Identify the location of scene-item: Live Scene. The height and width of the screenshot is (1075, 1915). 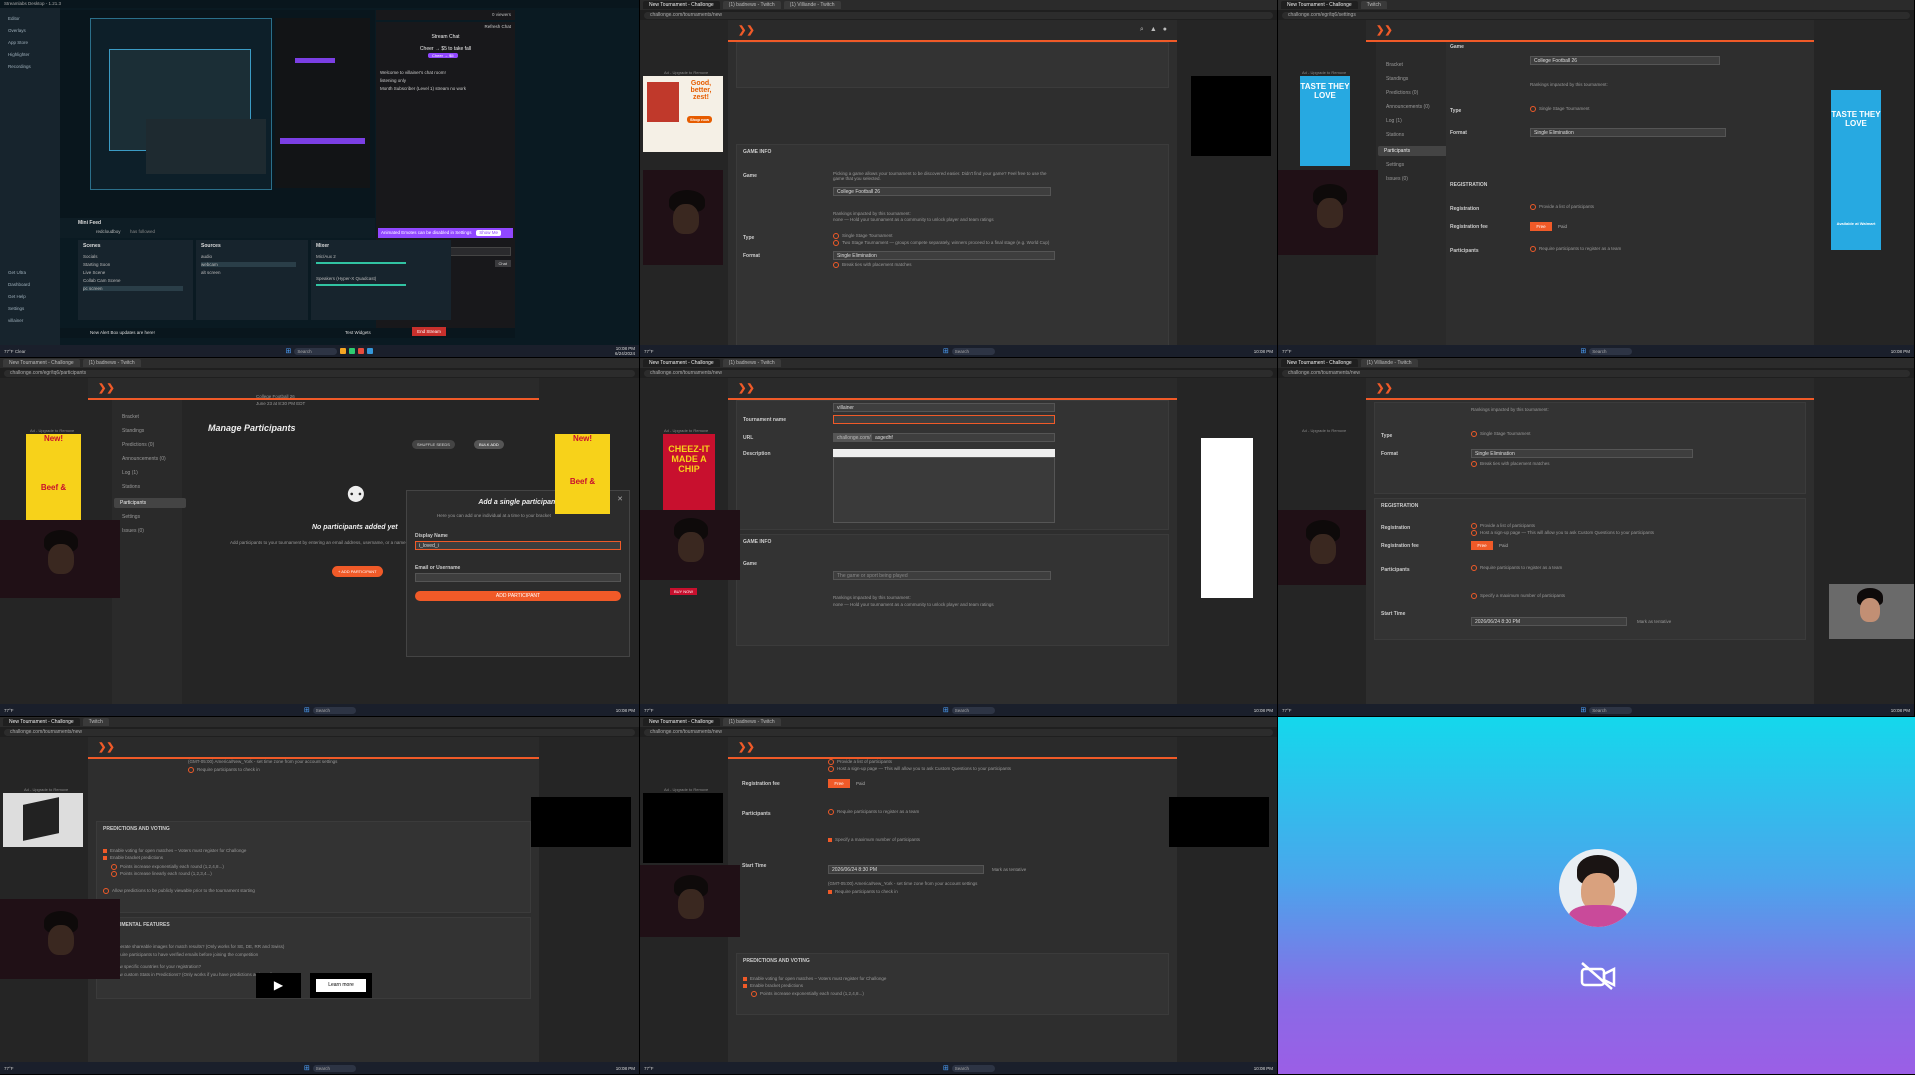
(94, 272).